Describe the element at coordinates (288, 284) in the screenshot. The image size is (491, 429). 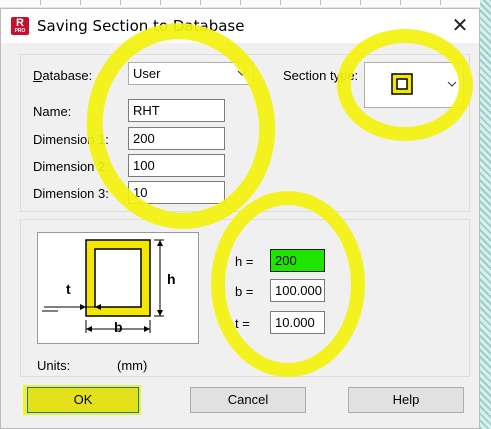
I see `highlight-circle-properties` at that location.